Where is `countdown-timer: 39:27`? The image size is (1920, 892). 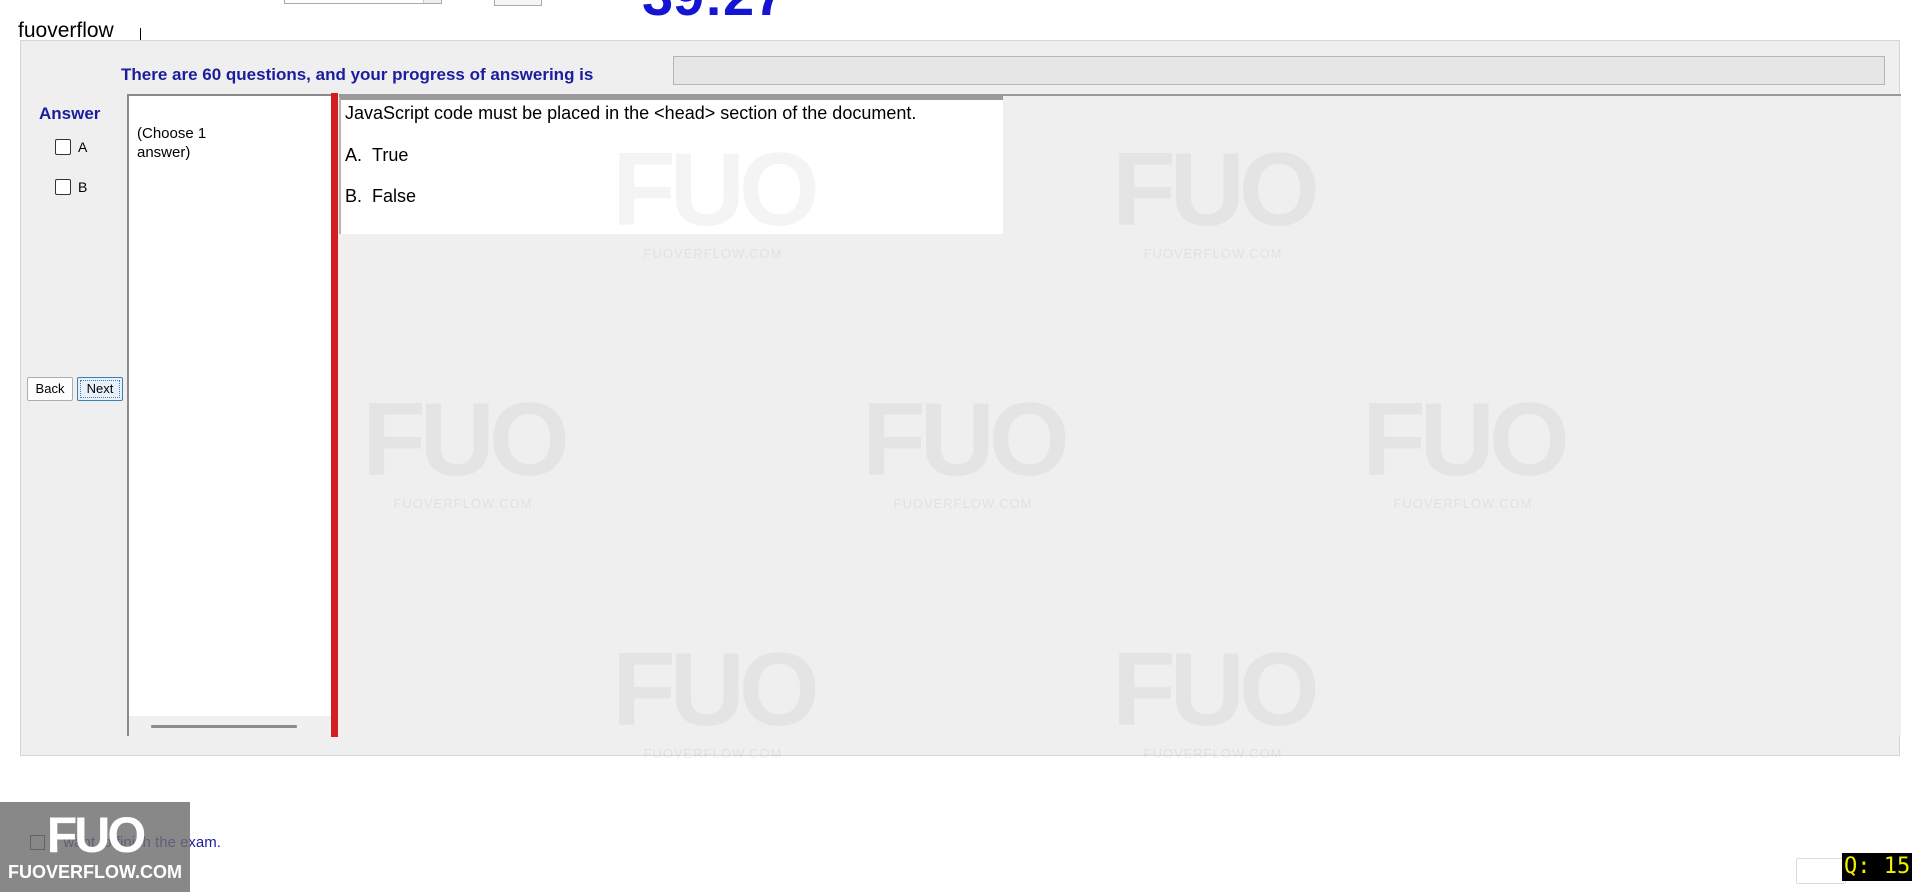
countdown-timer: 39:27 is located at coordinates (713, 12).